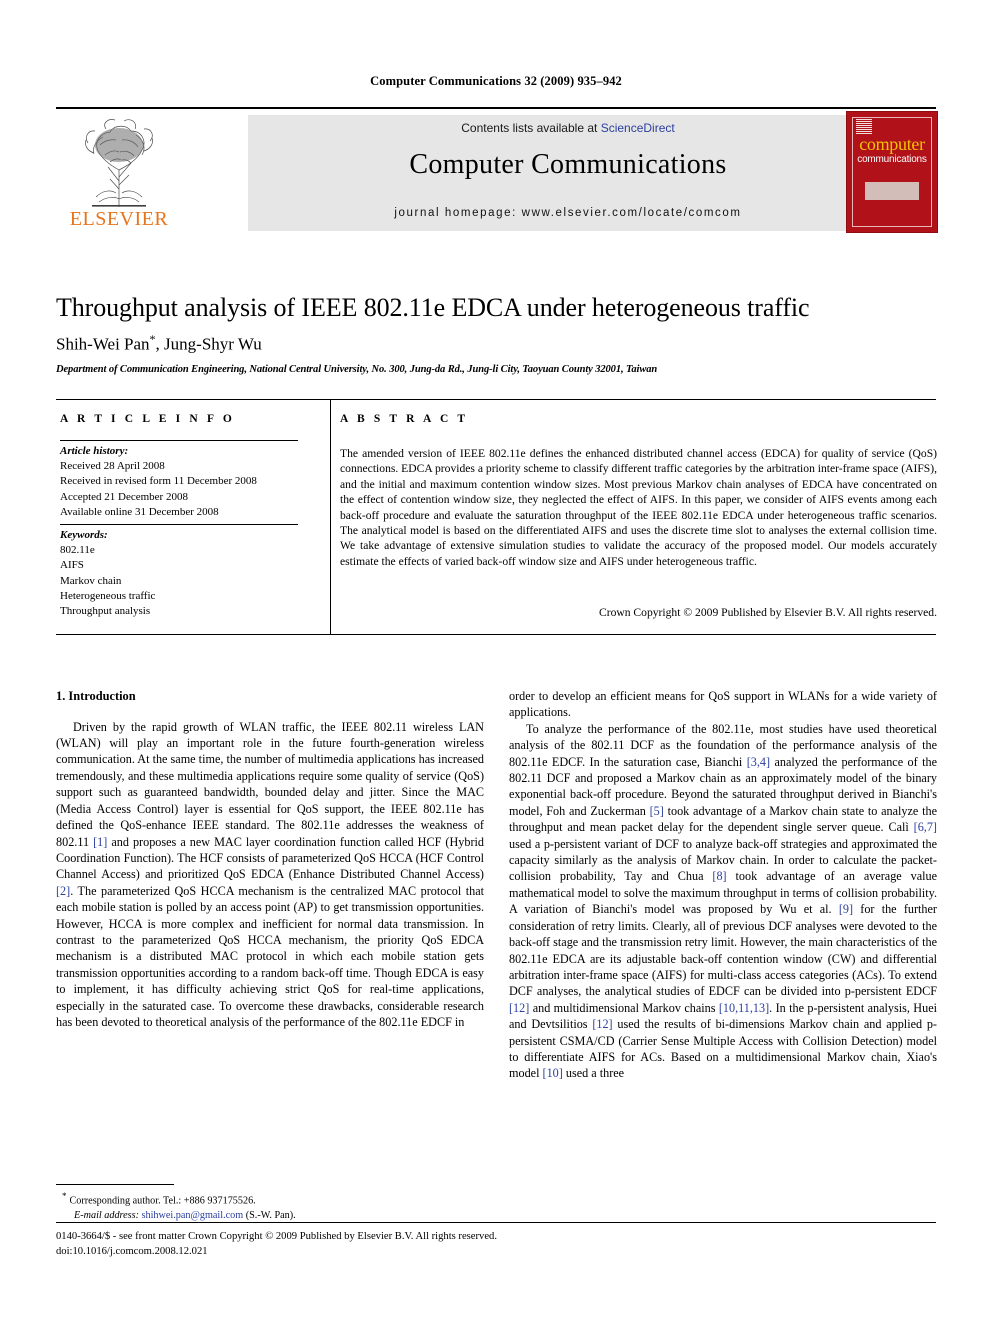 This screenshot has height=1323, width=992. I want to click on citation-9: [9], so click(846, 909).